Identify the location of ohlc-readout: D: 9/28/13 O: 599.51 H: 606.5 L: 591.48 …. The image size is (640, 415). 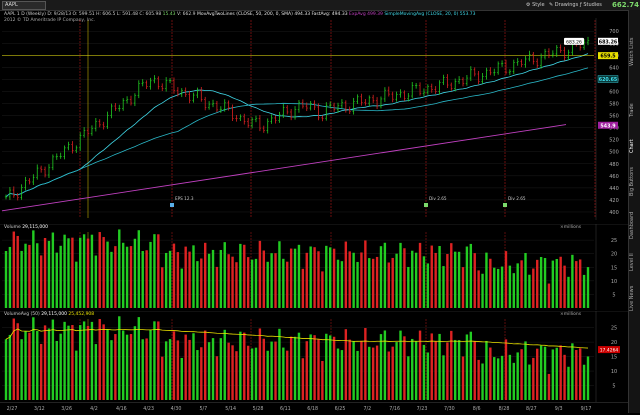
(104, 14).